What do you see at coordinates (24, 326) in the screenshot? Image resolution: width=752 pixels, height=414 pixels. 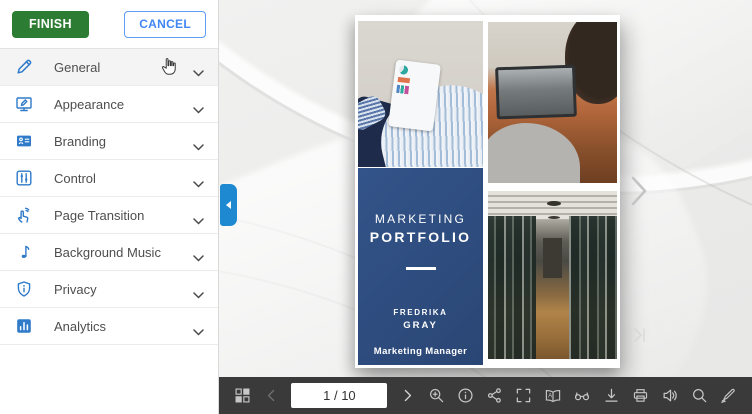 I see `bar-chart-icon` at bounding box center [24, 326].